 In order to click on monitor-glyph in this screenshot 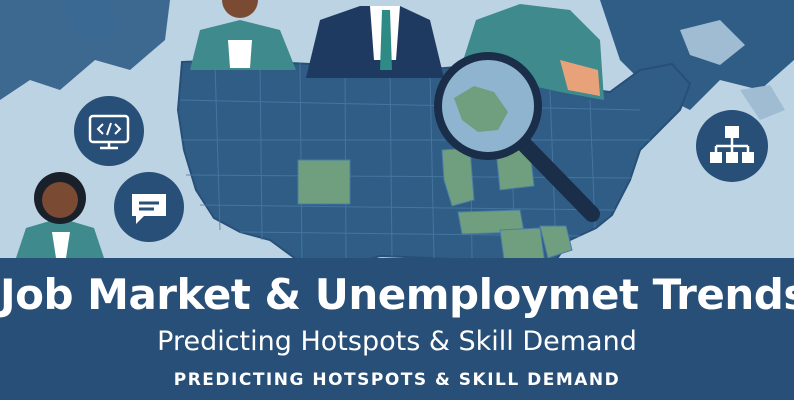, I will do `click(109, 132)`.